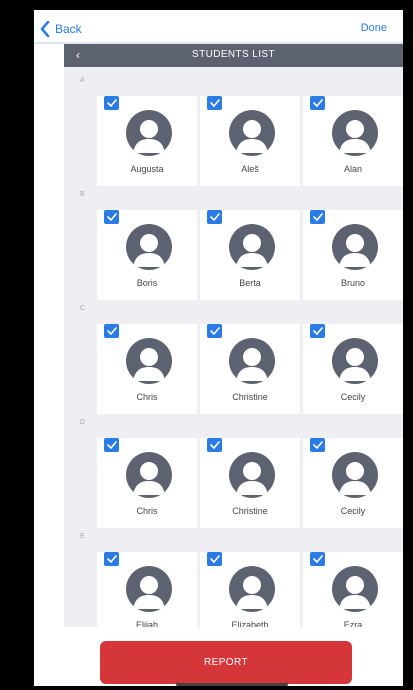  What do you see at coordinates (82, 194) in the screenshot?
I see `section-letter: B` at bounding box center [82, 194].